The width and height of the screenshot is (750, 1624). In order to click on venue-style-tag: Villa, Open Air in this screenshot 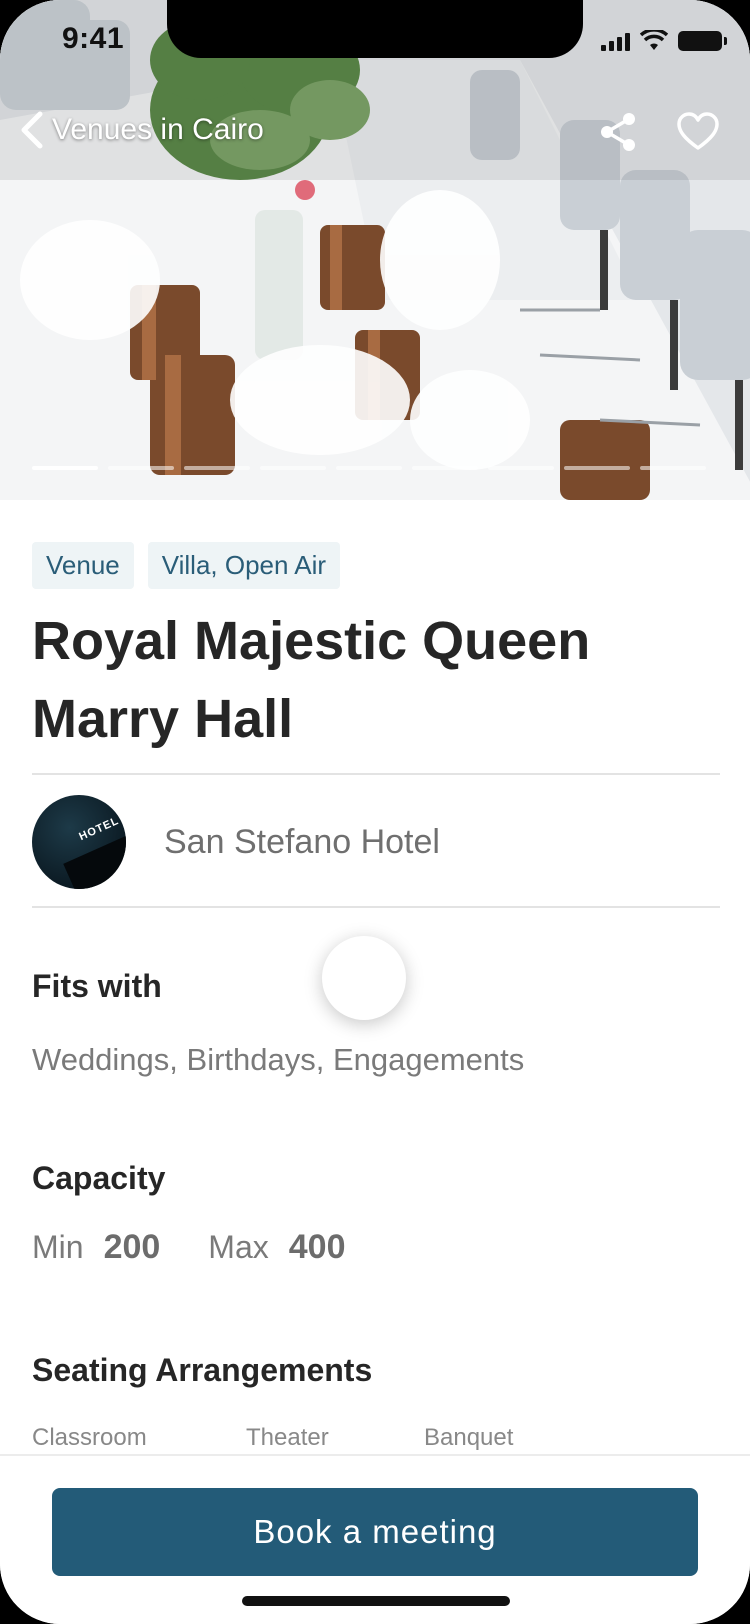, I will do `click(244, 565)`.